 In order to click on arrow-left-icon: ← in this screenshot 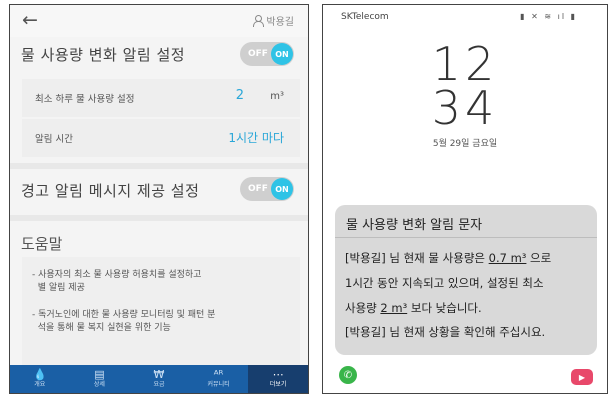, I will do `click(30, 20)`.